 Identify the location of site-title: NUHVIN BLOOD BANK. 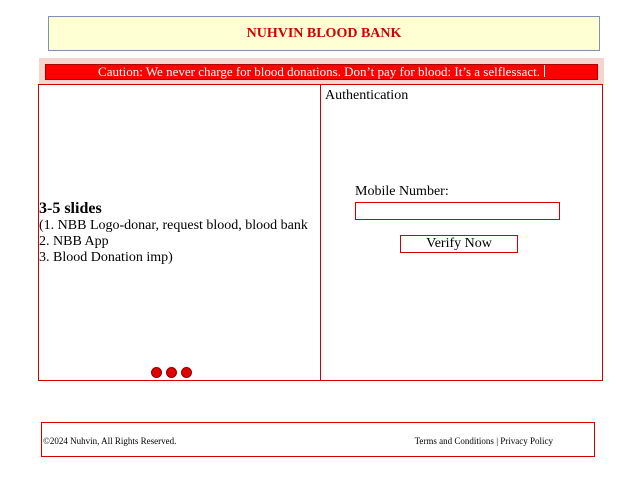
(324, 33).